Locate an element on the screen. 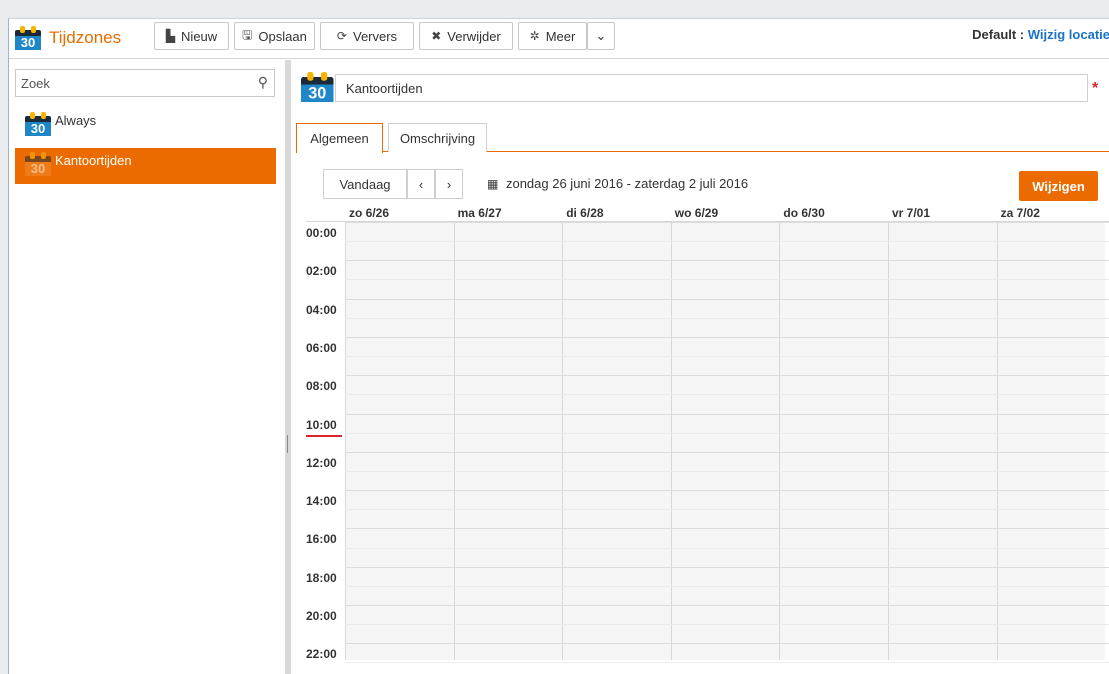 The width and height of the screenshot is (1109, 674). location-prefix: Default : is located at coordinates (998, 34).